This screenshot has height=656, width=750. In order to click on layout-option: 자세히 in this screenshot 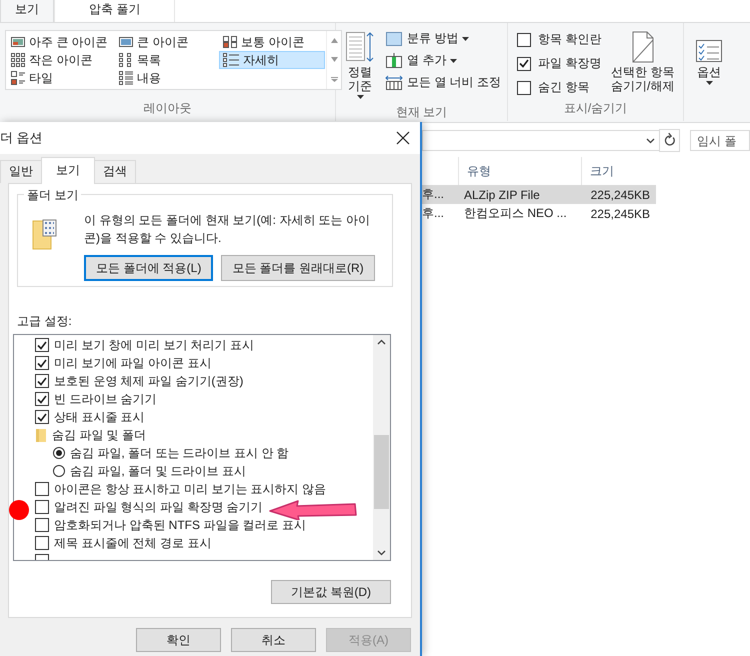, I will do `click(272, 60)`.